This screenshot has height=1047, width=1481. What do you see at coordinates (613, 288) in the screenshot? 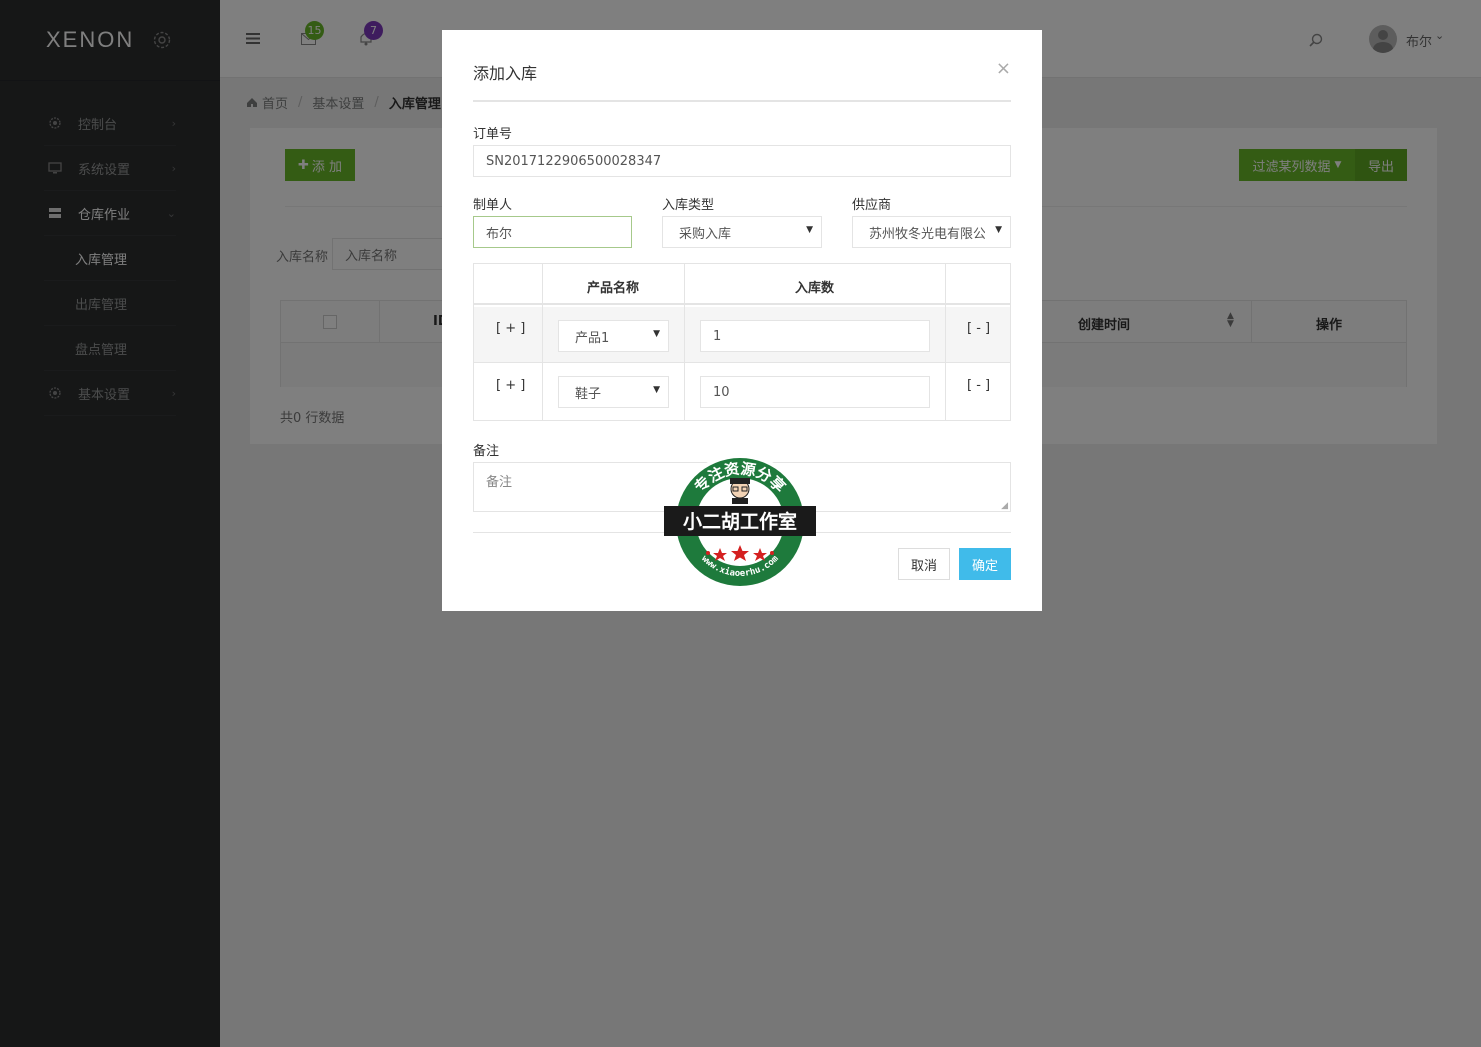
I see `product-name-header: 产品名称` at bounding box center [613, 288].